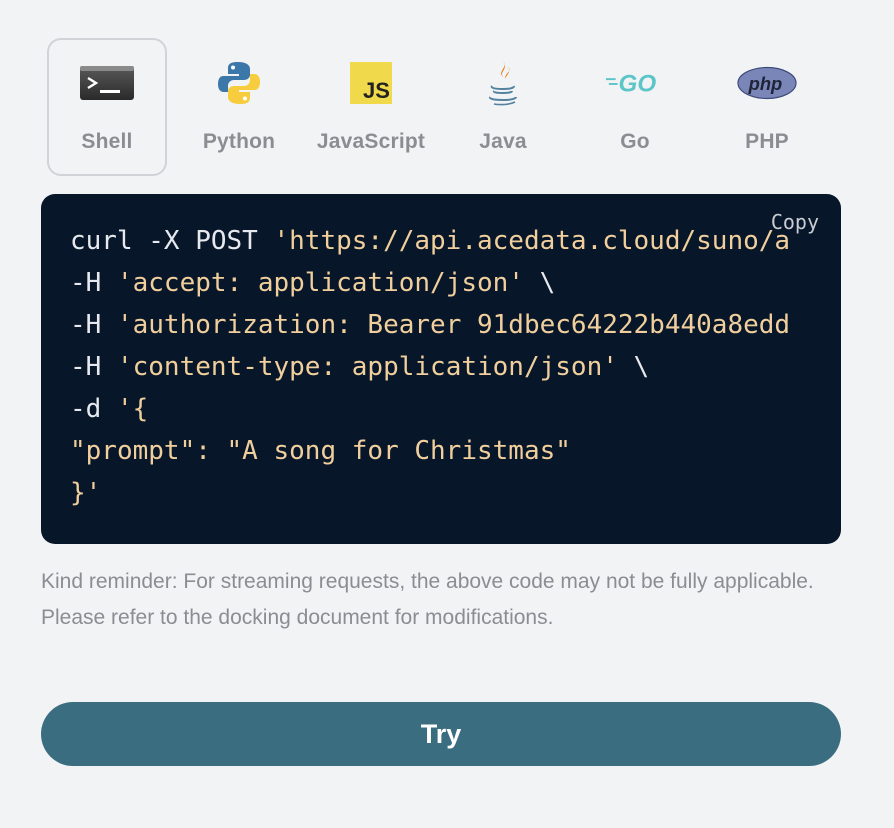 The image size is (894, 828). I want to click on tab-label: Python, so click(239, 141).